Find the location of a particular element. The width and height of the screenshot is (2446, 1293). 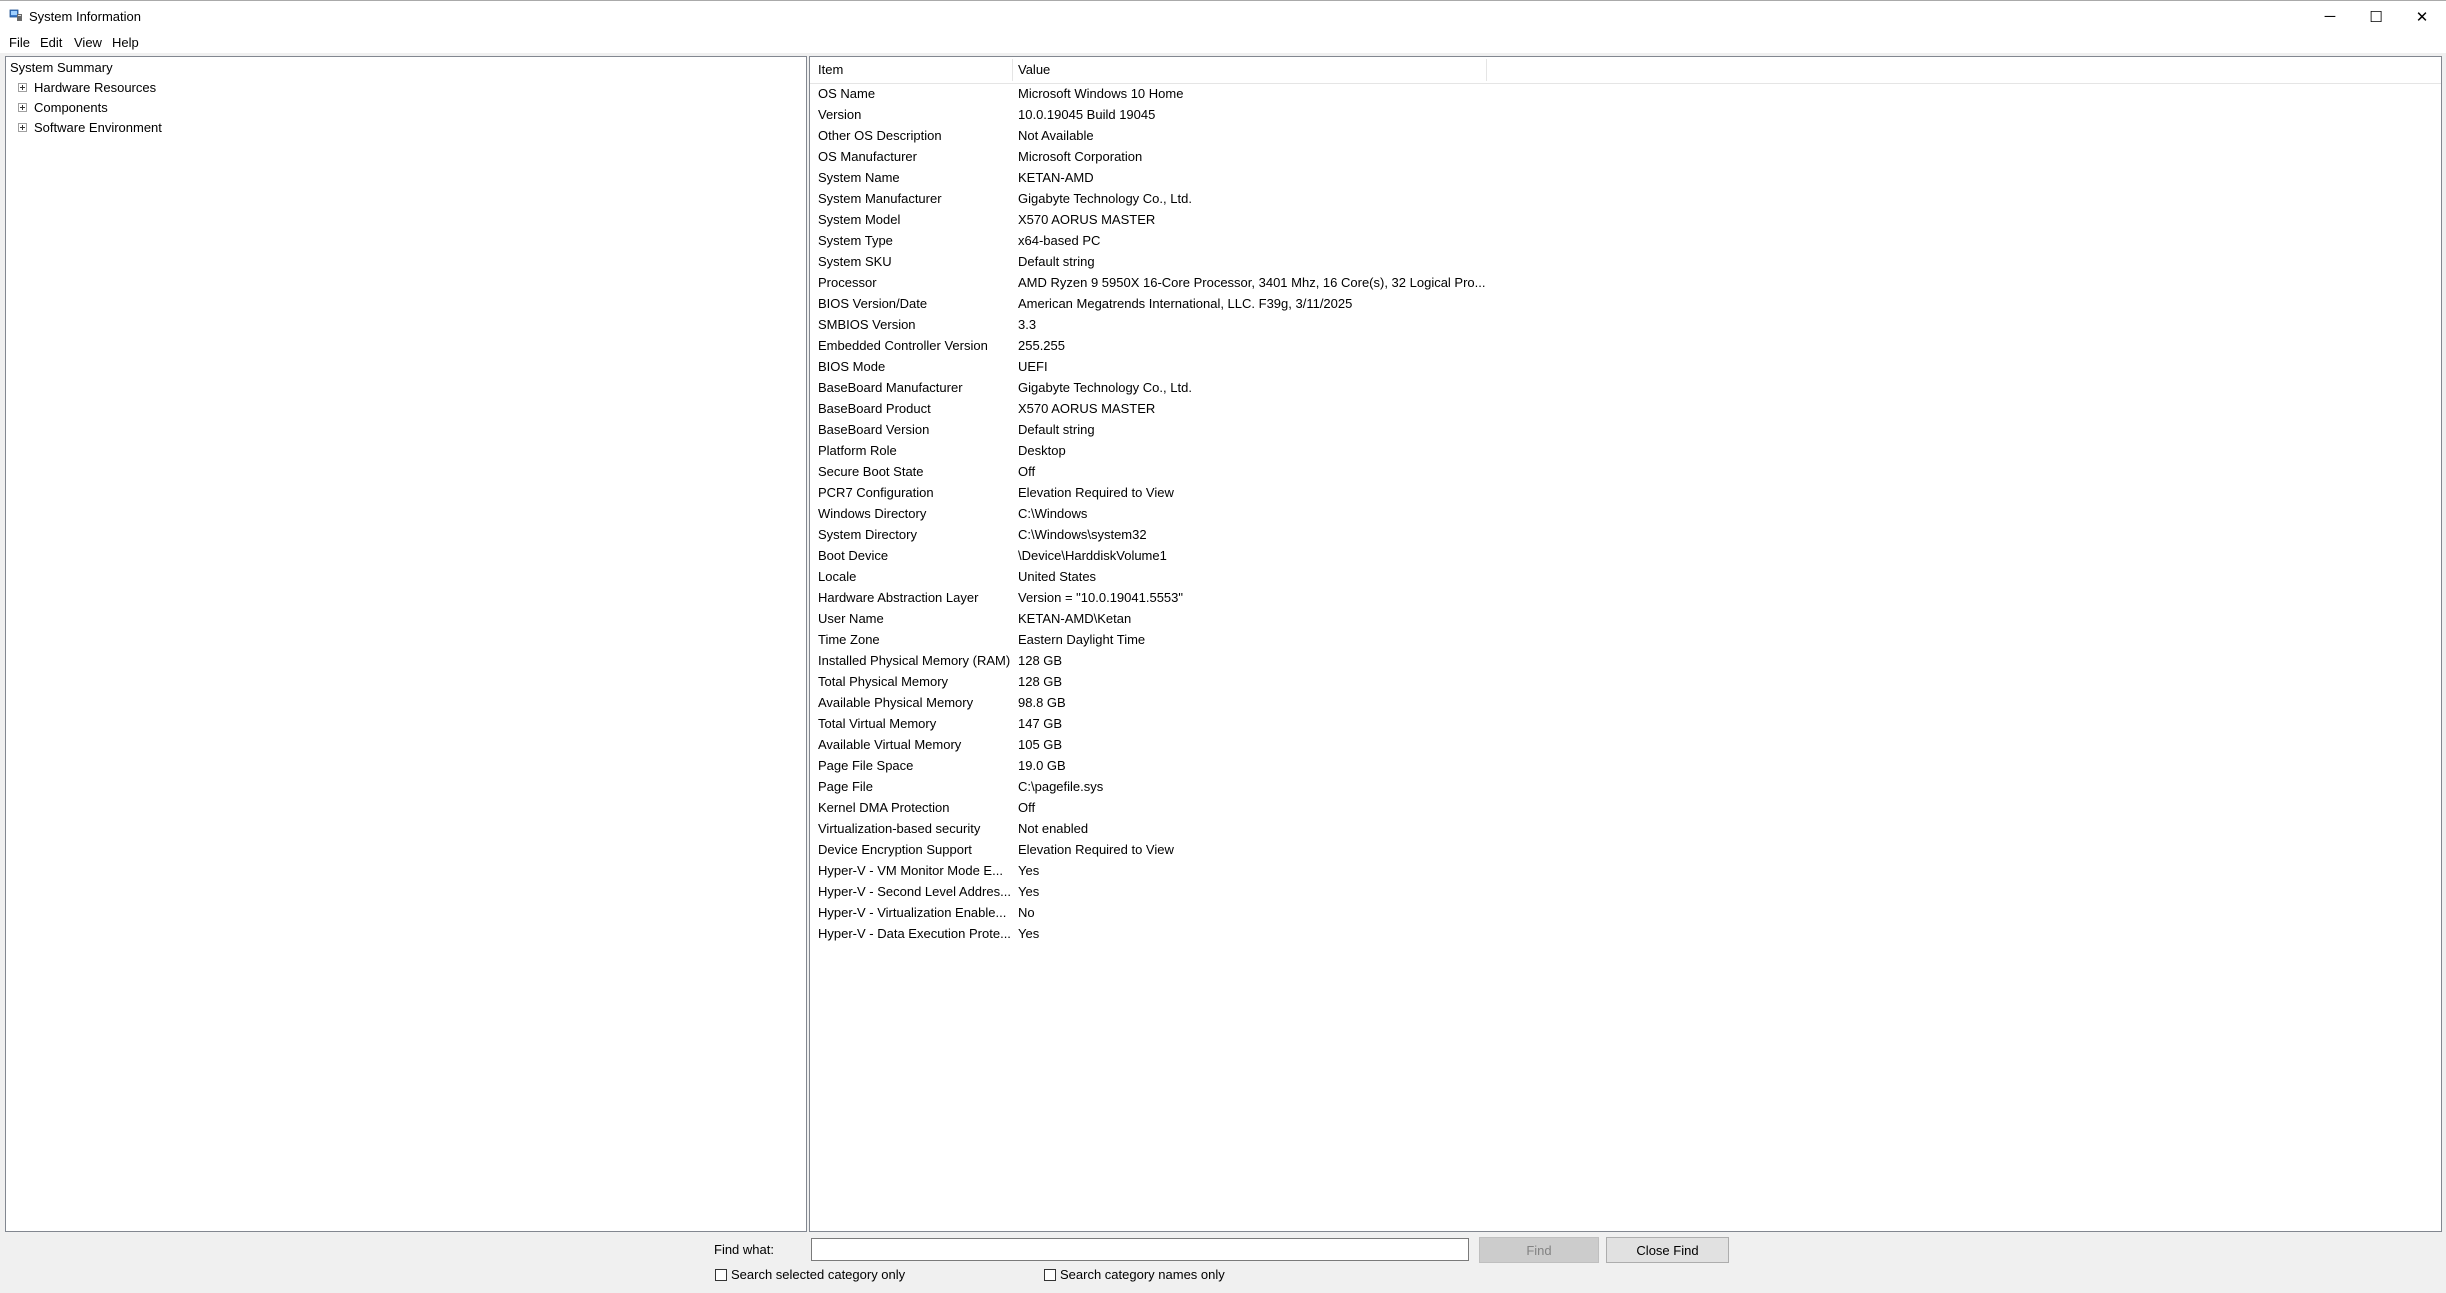

table-row: Secure Boot State Off is located at coordinates (1625, 471).